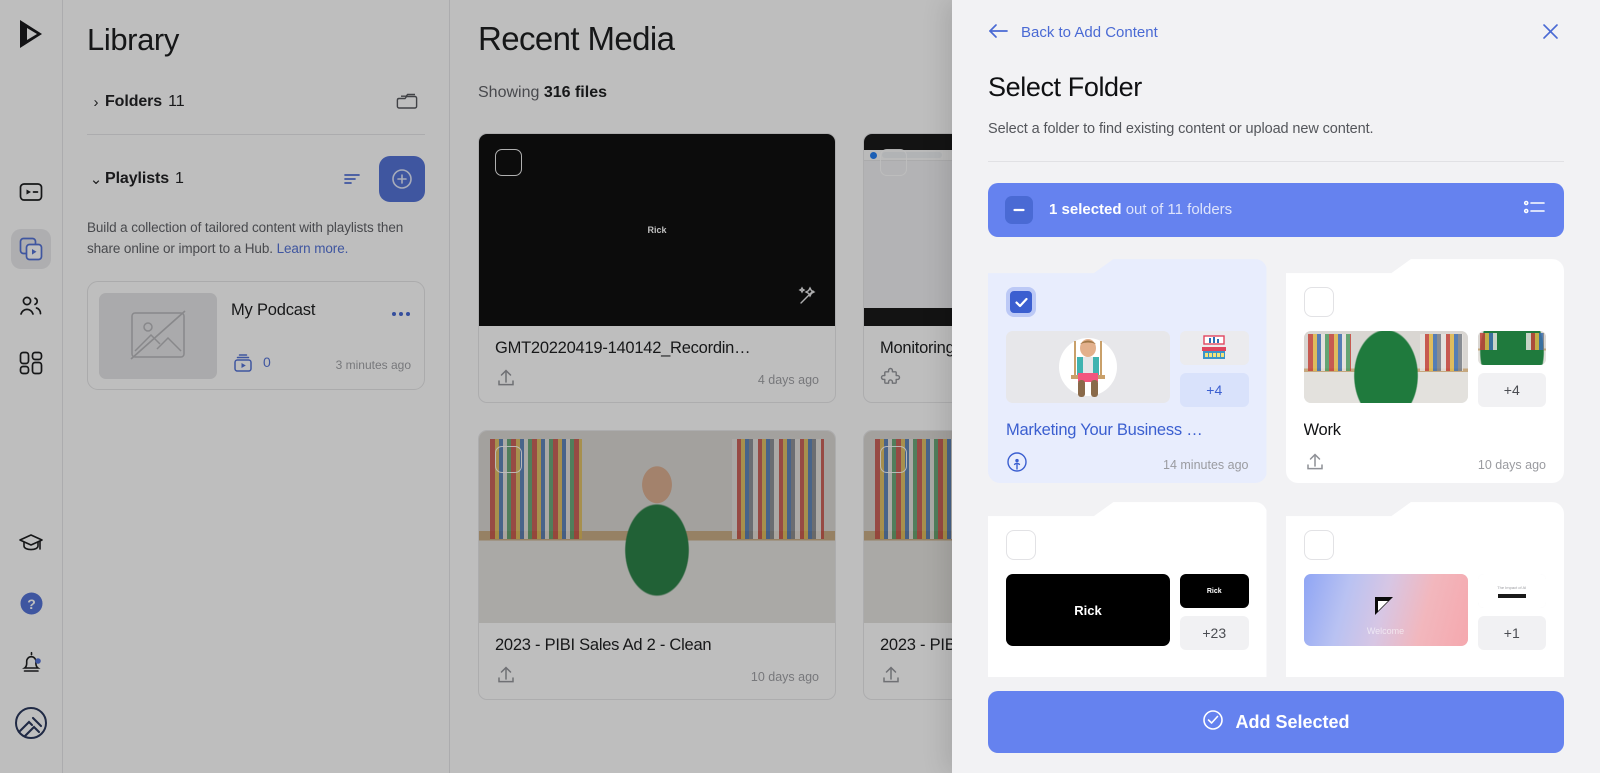 The height and width of the screenshot is (773, 1600). What do you see at coordinates (243, 363) in the screenshot?
I see `playlist-stack-icon` at bounding box center [243, 363].